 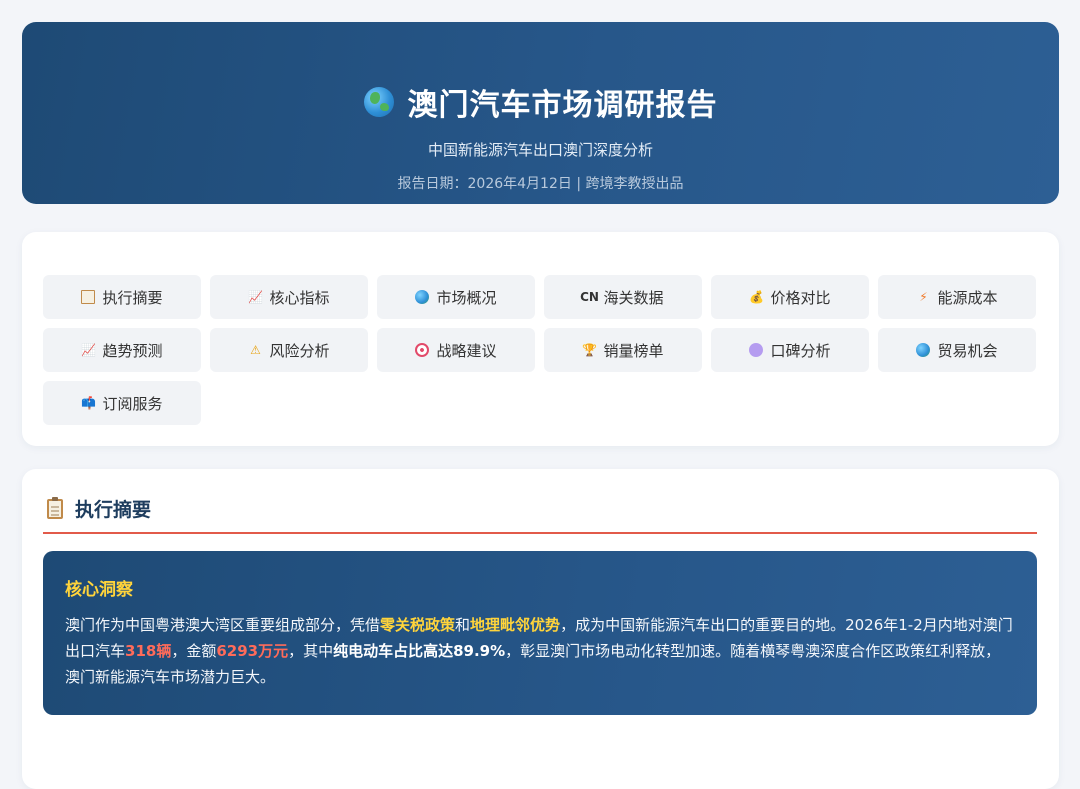 I want to click on section-title: 执行摘要, so click(x=99, y=508).